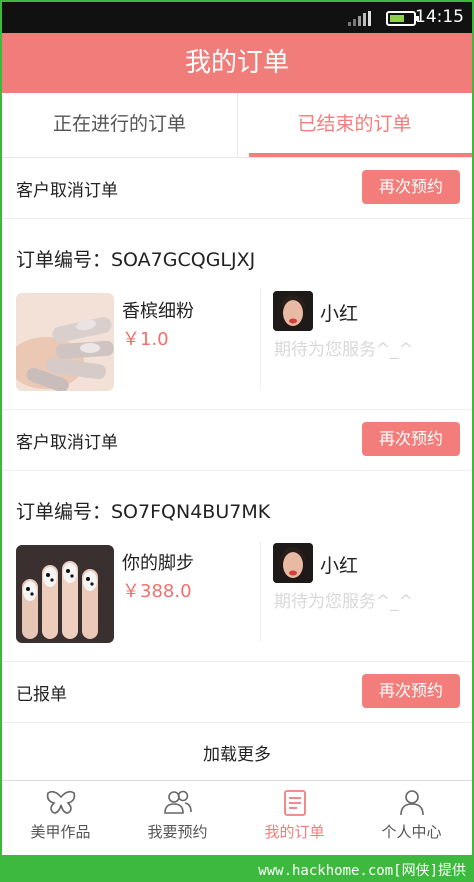  I want to click on order-card: 已报单 再次预约, so click(237, 692).